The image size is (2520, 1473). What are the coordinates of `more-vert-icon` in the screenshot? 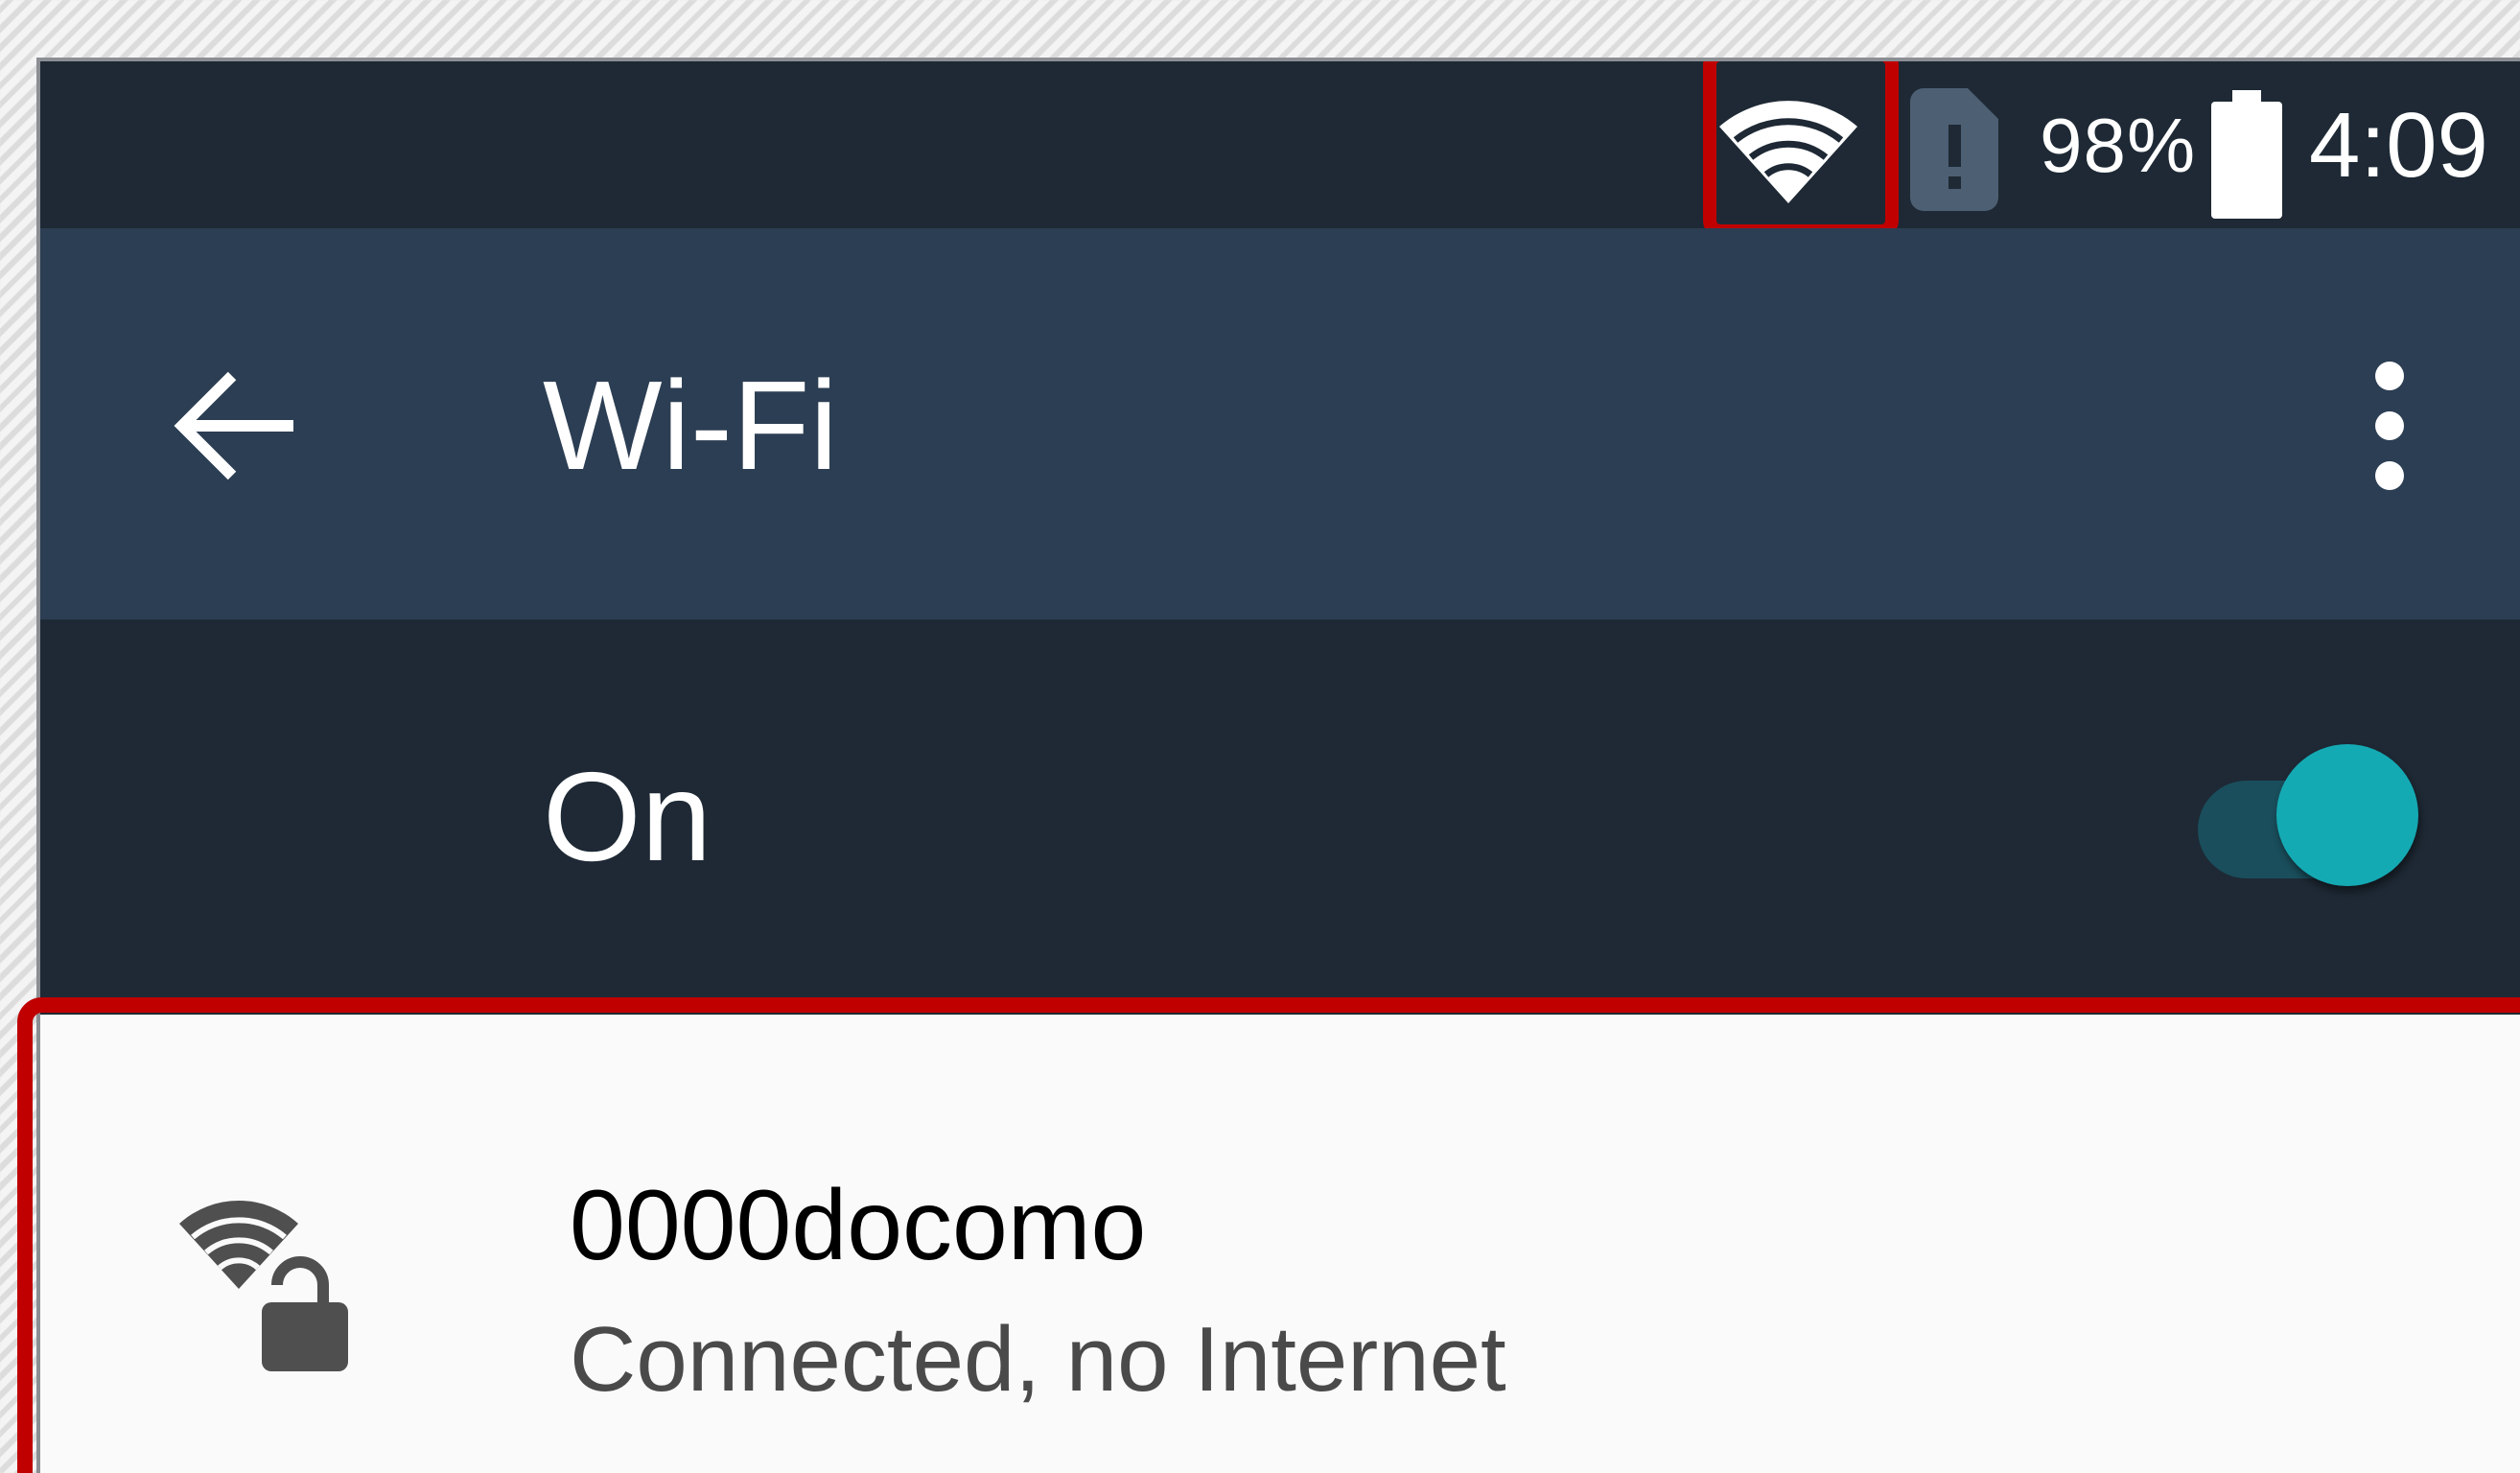 It's located at (2389, 426).